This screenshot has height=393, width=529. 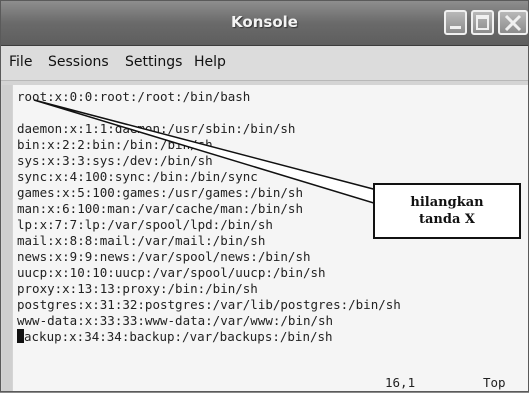 I want to click on callout-line-2: tanda X, so click(x=446, y=219).